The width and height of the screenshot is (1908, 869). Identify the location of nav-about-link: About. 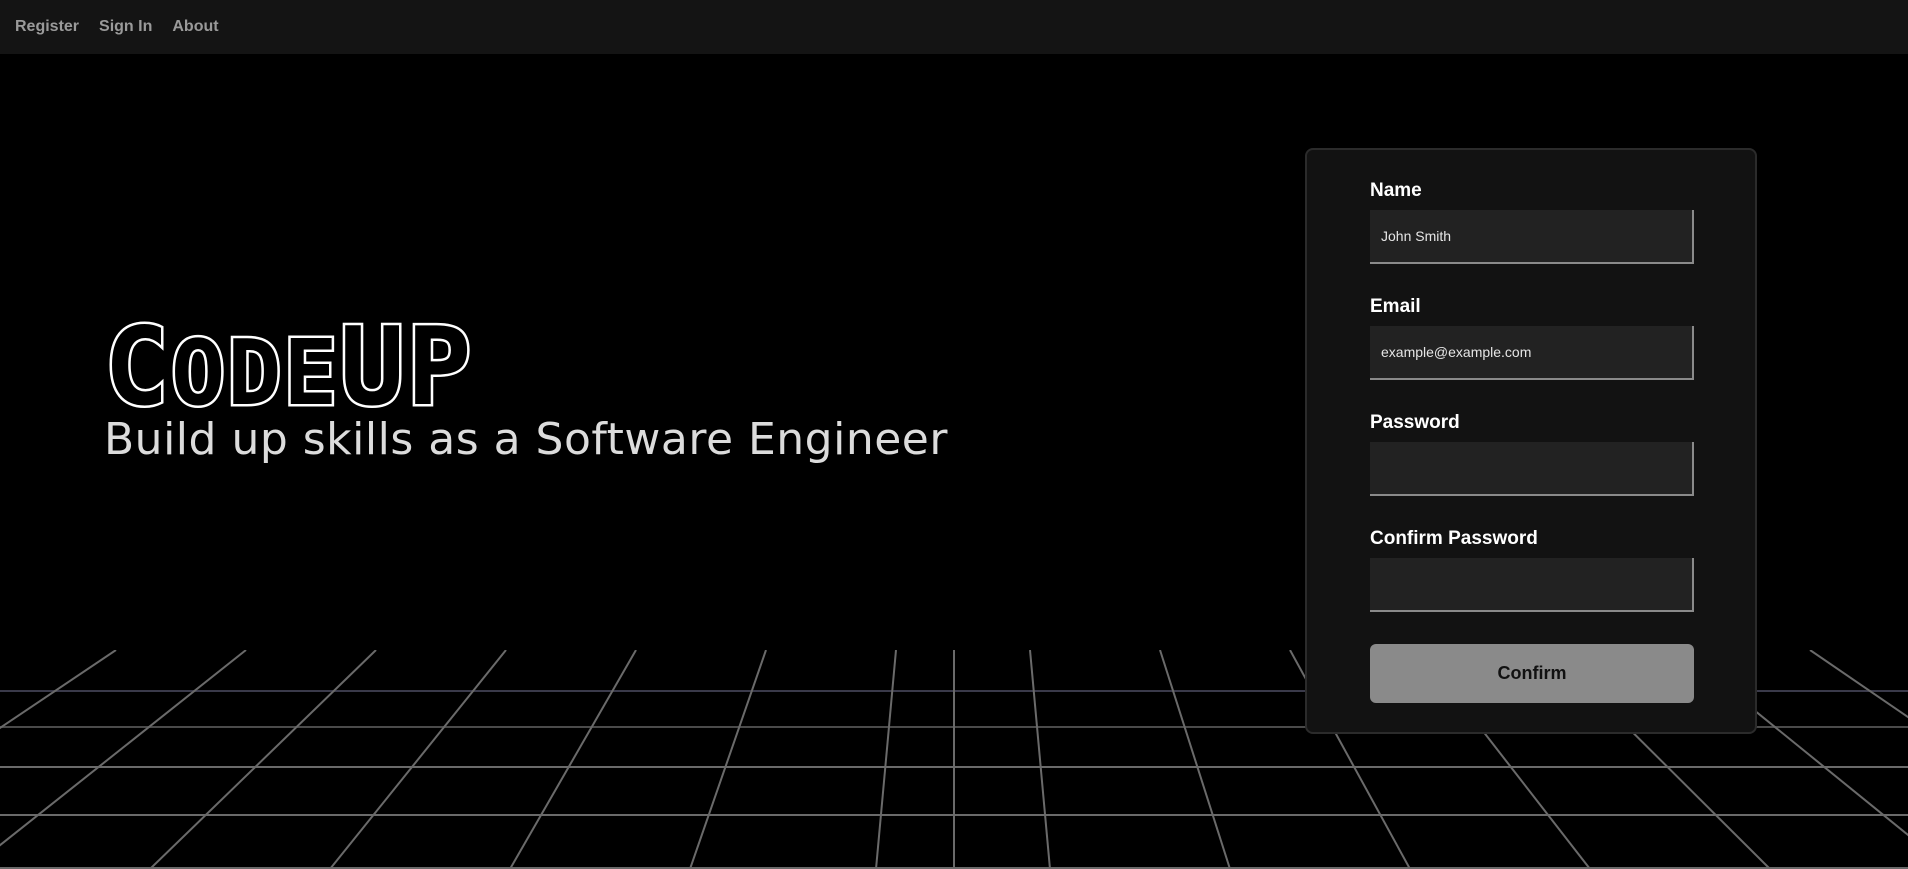
(195, 27).